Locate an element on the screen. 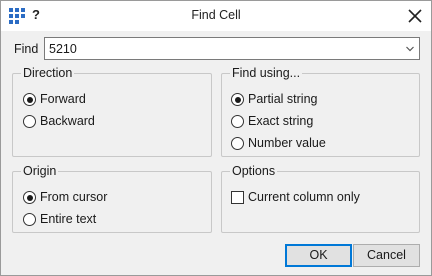 This screenshot has height=276, width=432. radio-entire-text-indicator is located at coordinates (29, 219).